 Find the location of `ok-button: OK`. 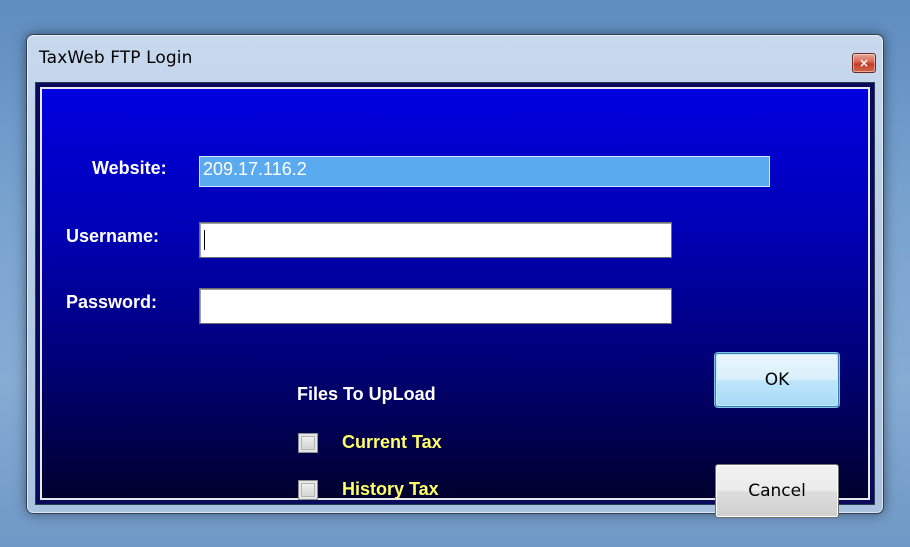

ok-button: OK is located at coordinates (777, 380).